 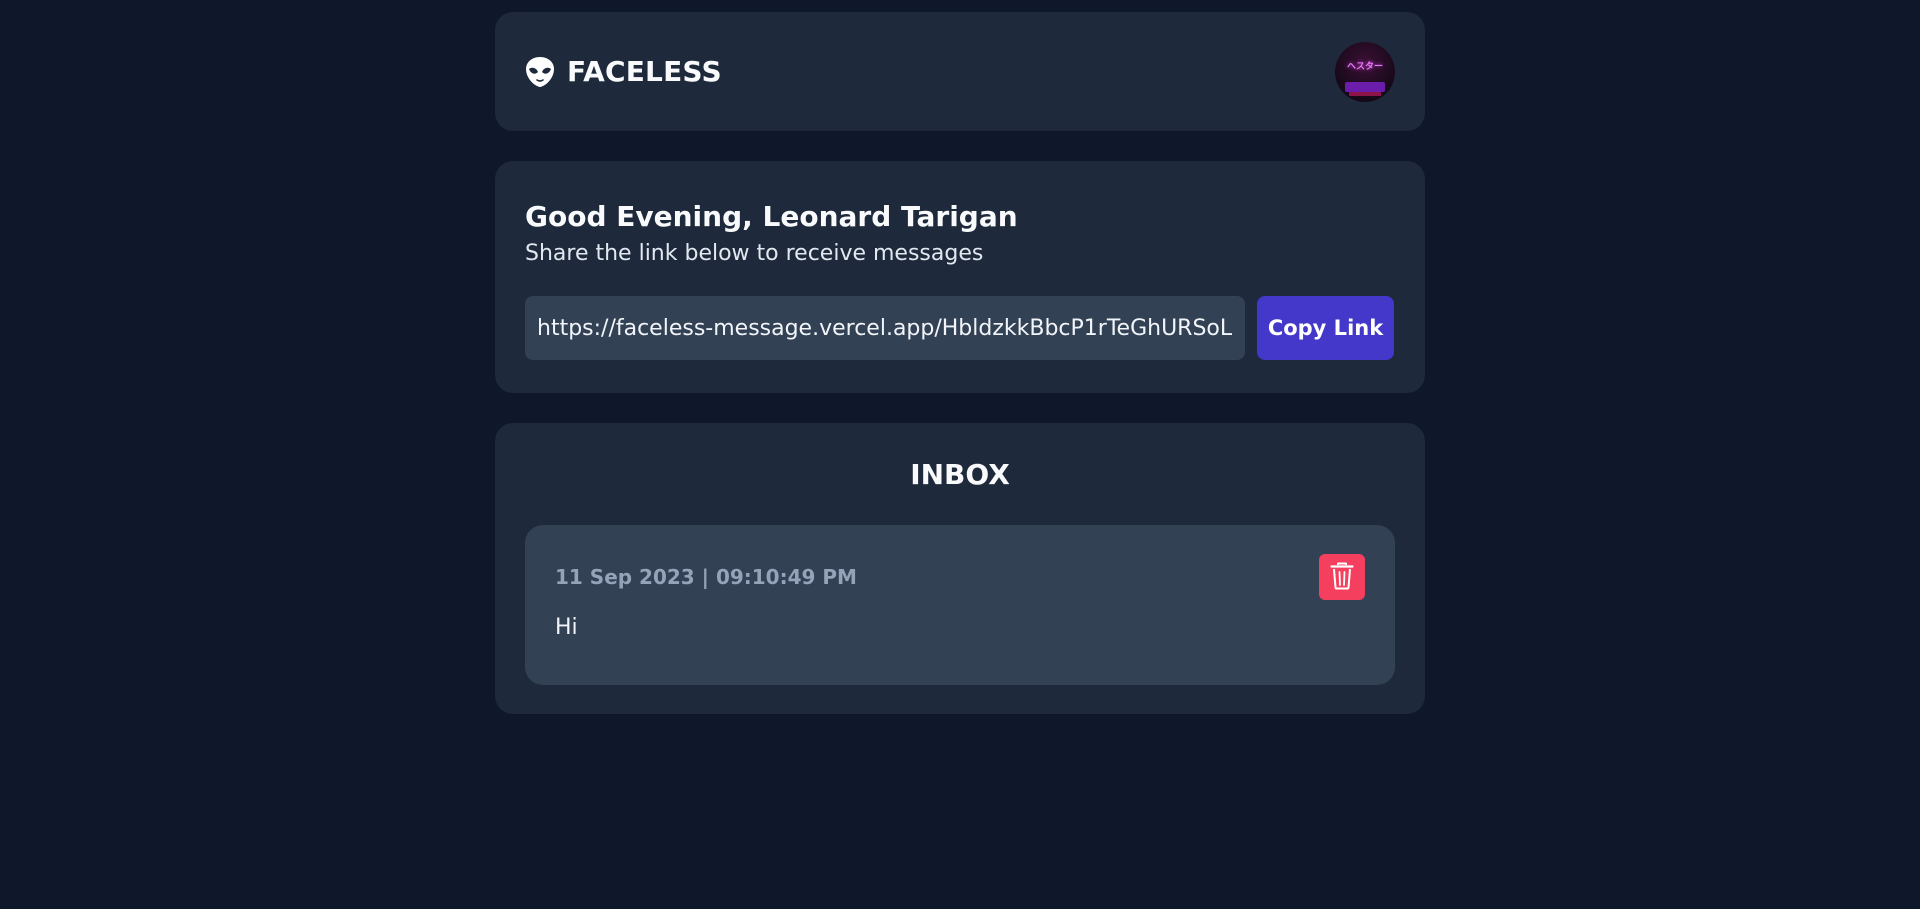 What do you see at coordinates (1365, 86) in the screenshot?
I see `avatar-glow` at bounding box center [1365, 86].